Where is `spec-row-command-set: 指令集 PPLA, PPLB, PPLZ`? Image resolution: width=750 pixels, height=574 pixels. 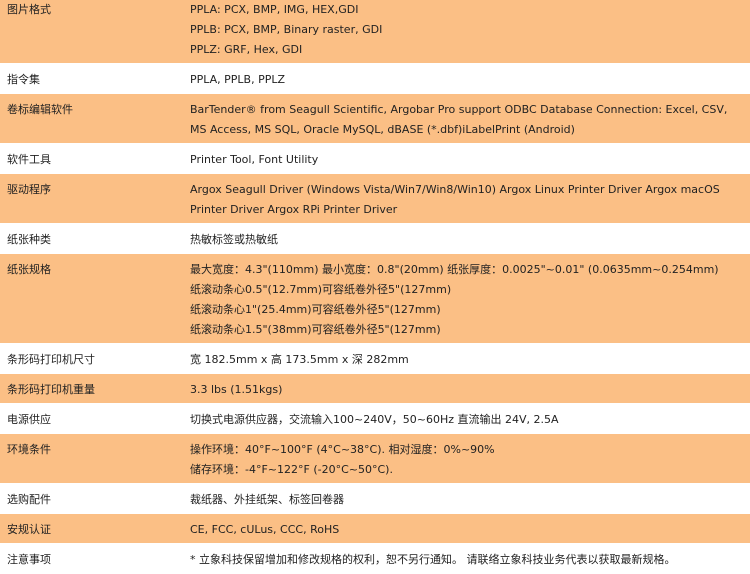 spec-row-command-set: 指令集 PPLA, PPLB, PPLZ is located at coordinates (375, 78).